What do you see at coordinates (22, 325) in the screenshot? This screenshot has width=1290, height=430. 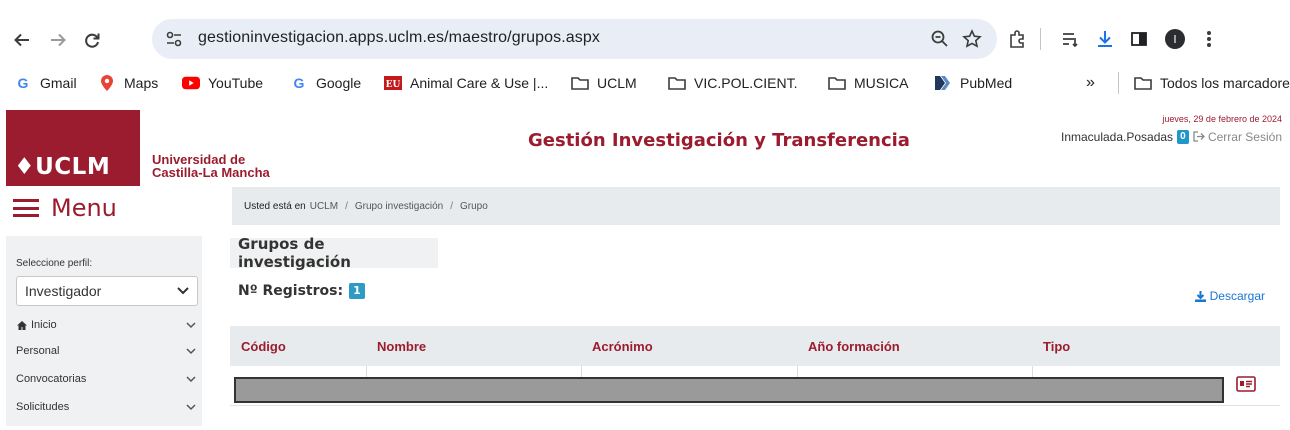 I see `home-icon` at bounding box center [22, 325].